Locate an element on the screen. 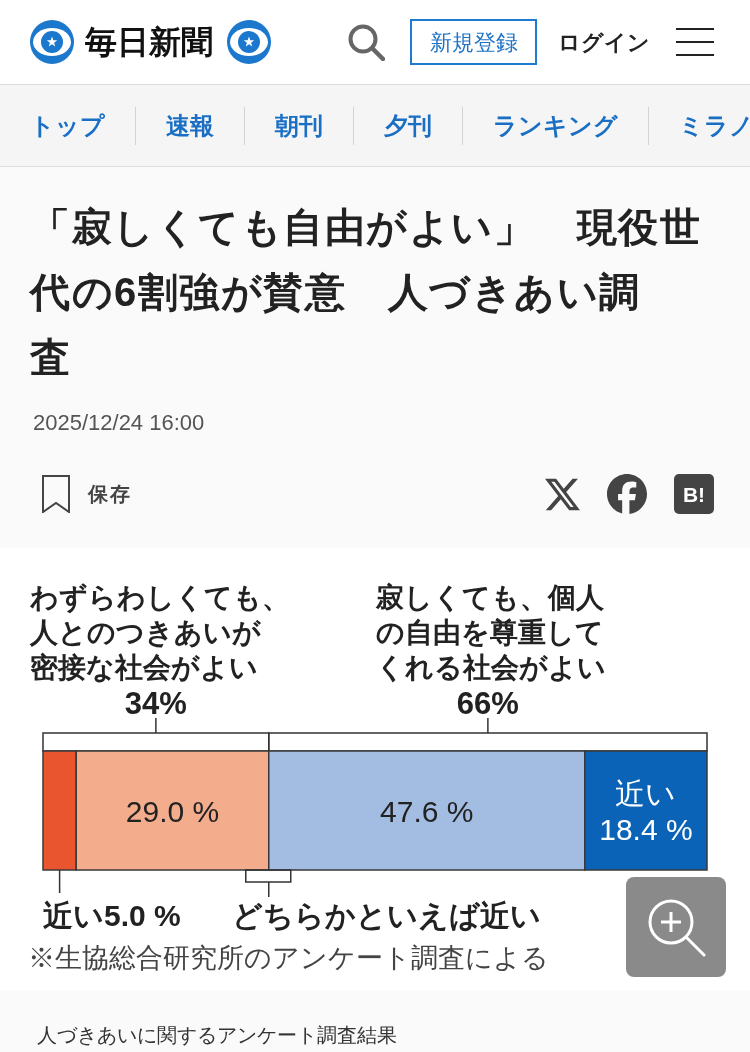 The height and width of the screenshot is (1052, 750). bookmark-icon is located at coordinates (56, 494).